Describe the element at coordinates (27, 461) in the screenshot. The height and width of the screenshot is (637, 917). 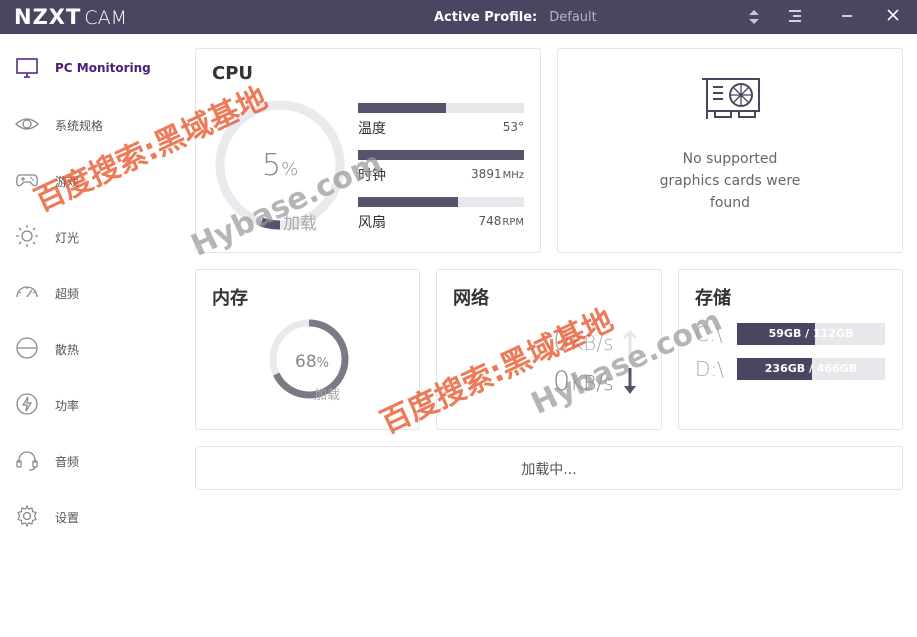
I see `headset-icon` at that location.